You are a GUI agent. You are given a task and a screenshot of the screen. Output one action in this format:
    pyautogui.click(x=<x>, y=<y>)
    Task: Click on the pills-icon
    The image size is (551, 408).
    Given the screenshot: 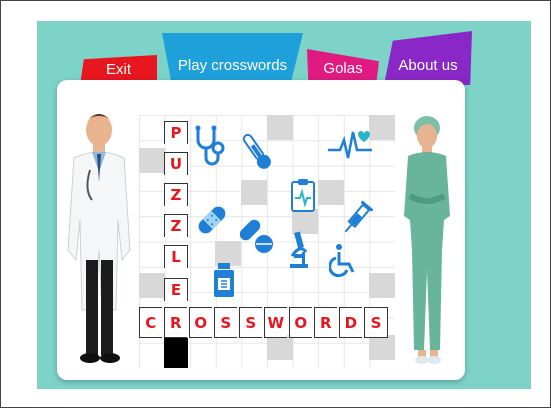 What is the action you would take?
    pyautogui.click(x=256, y=236)
    